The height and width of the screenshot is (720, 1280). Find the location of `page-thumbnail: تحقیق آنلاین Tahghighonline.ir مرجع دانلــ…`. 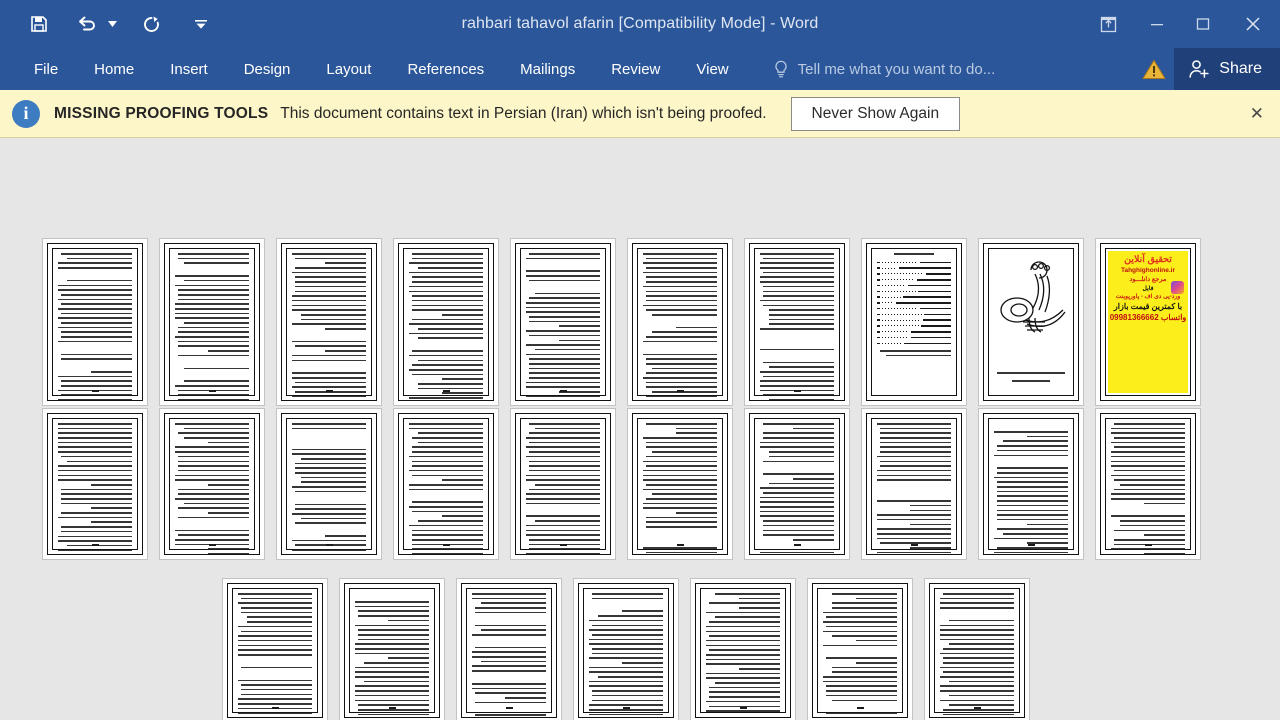

page-thumbnail: تحقیق آنلاین Tahghighonline.ir مرجع دانلــ… is located at coordinates (1148, 322).